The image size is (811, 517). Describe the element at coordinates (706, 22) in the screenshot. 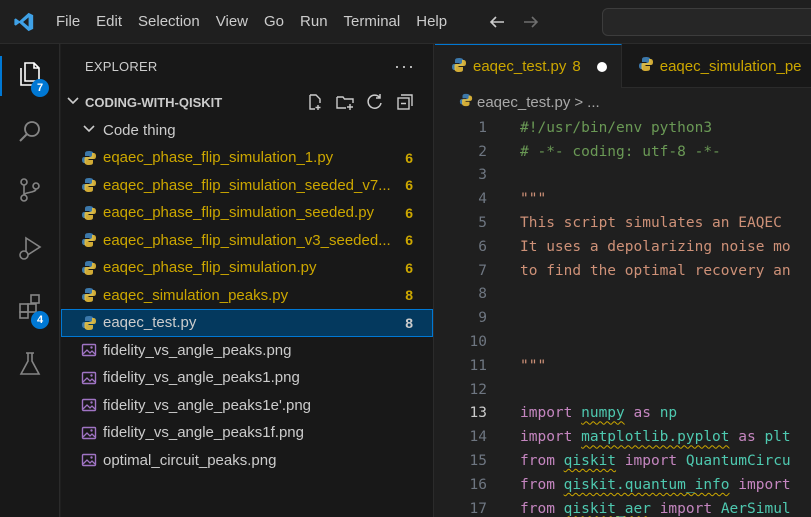

I see `command-center-search` at that location.